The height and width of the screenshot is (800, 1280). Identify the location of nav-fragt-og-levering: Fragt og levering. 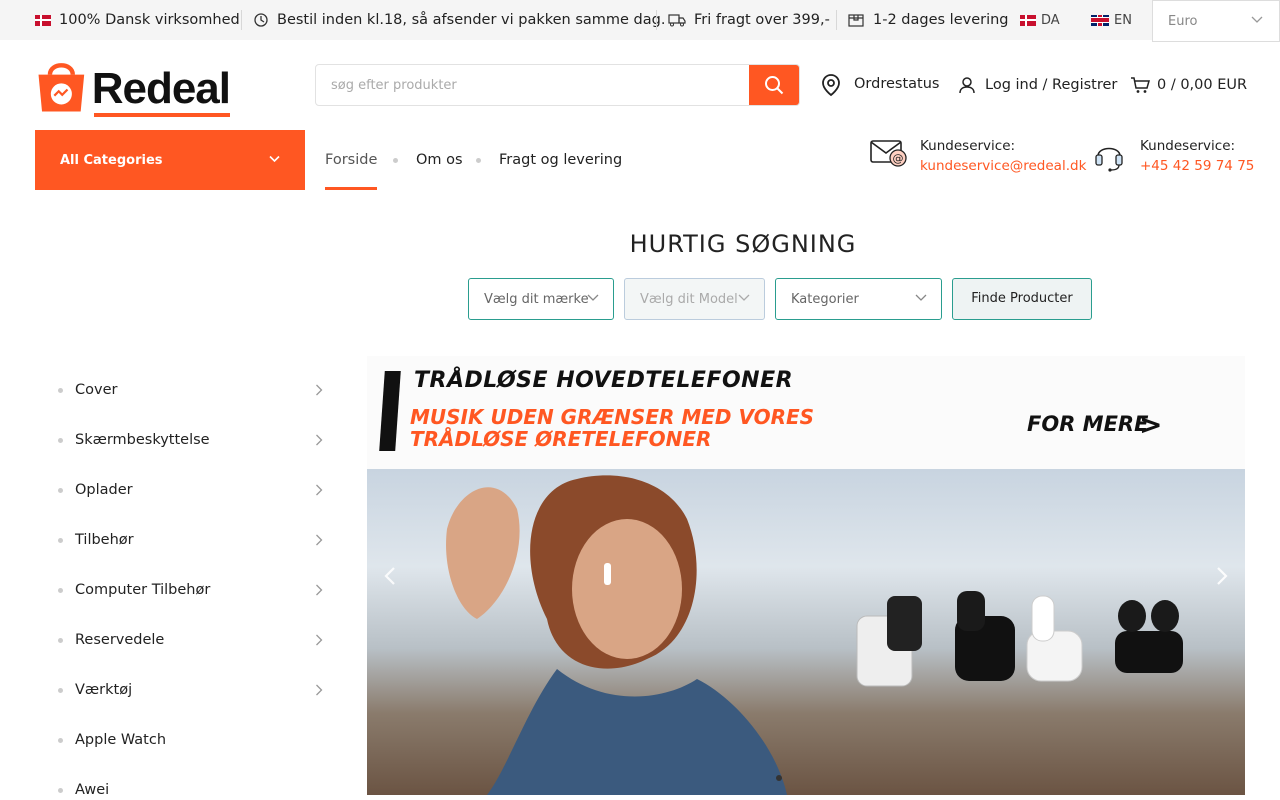
(560, 160).